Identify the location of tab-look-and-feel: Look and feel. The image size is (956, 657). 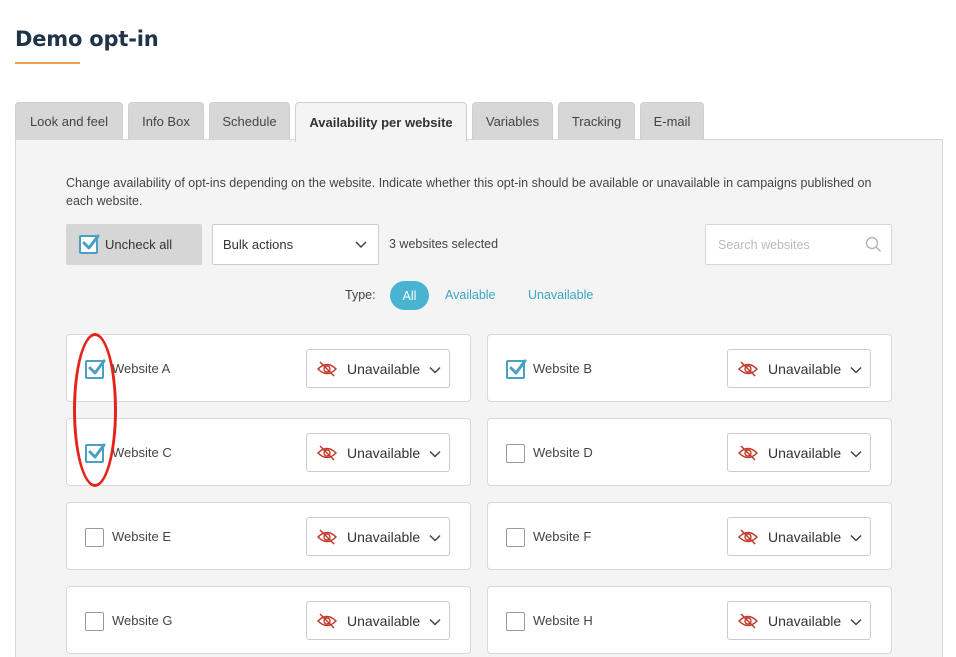
(69, 121).